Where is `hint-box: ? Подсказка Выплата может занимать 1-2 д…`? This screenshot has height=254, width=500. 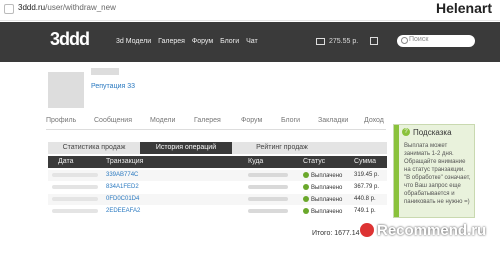 hint-box: ? Подсказка Выплата может занимать 1-2 д… is located at coordinates (434, 171).